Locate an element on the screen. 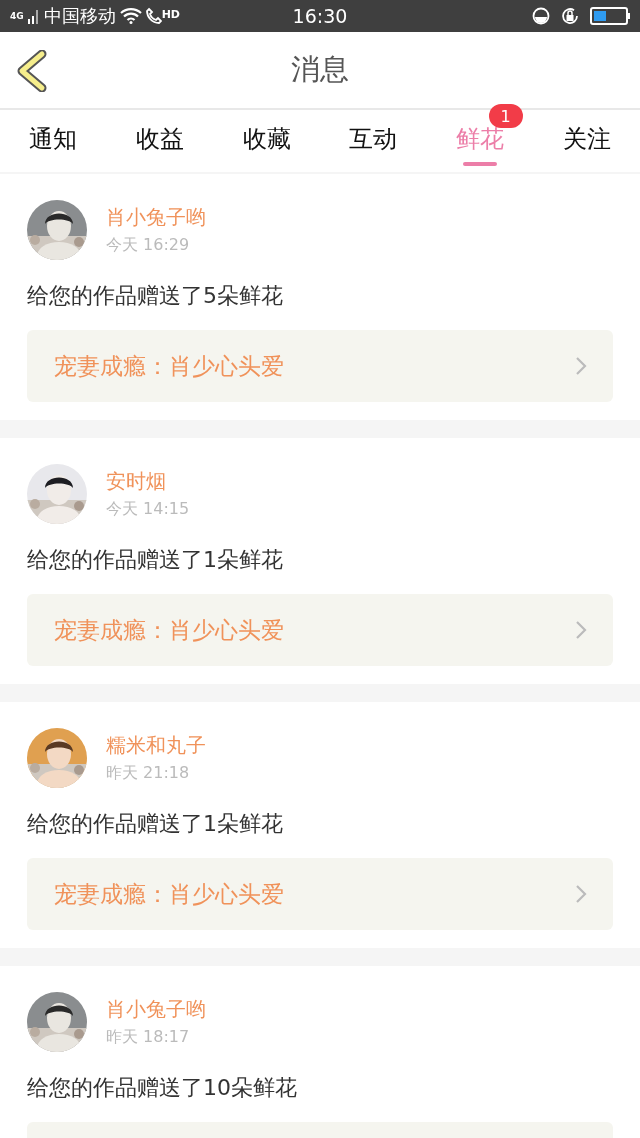 The width and height of the screenshot is (640, 1138). wifi-icon is located at coordinates (130, 16).